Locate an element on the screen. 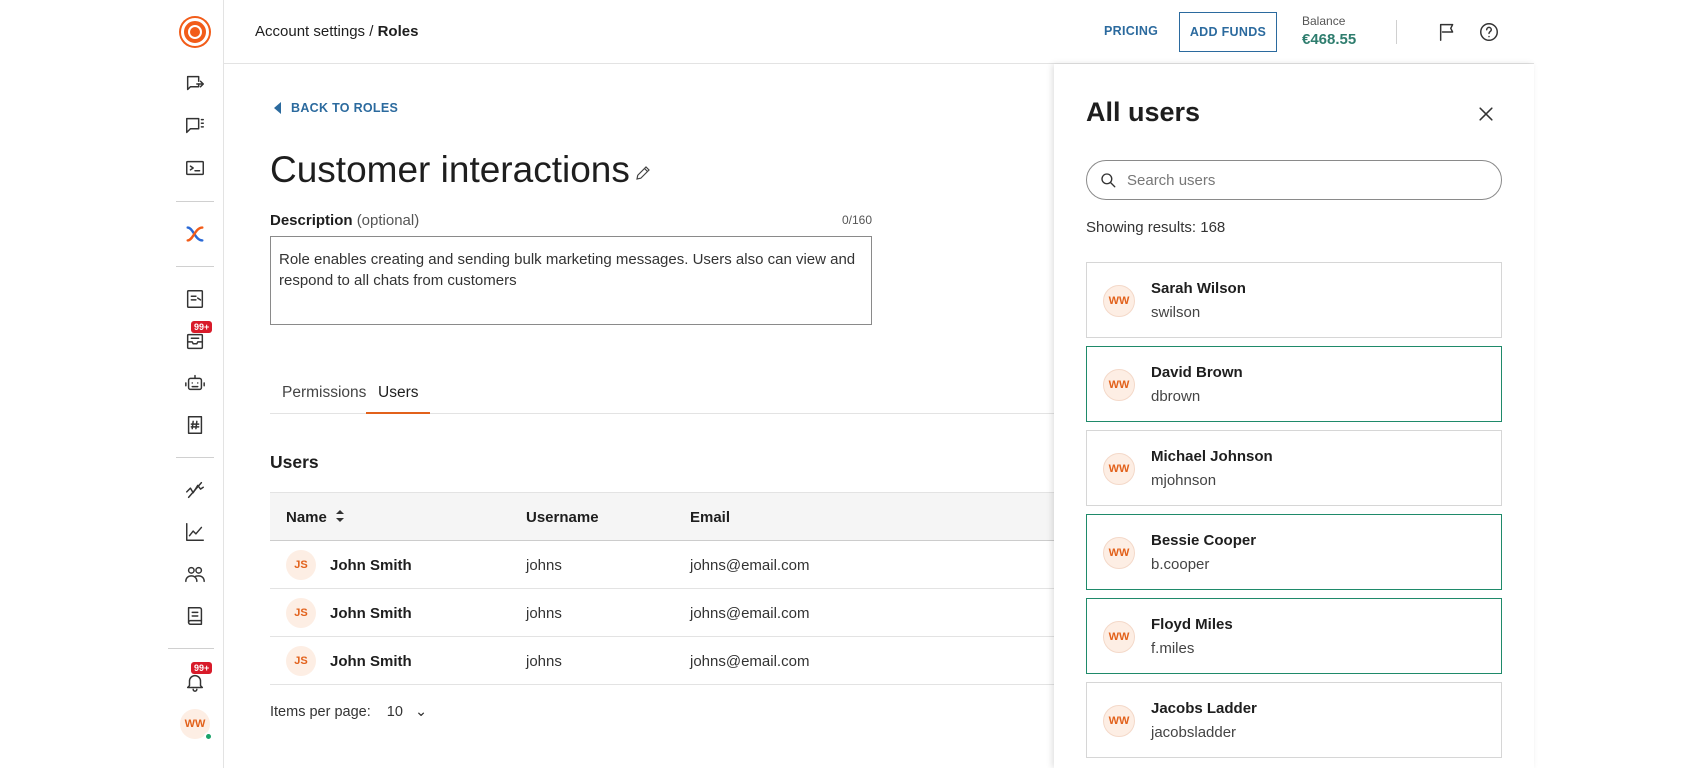  items-per-page: Items per page: 10 ⌄ is located at coordinates (348, 712).